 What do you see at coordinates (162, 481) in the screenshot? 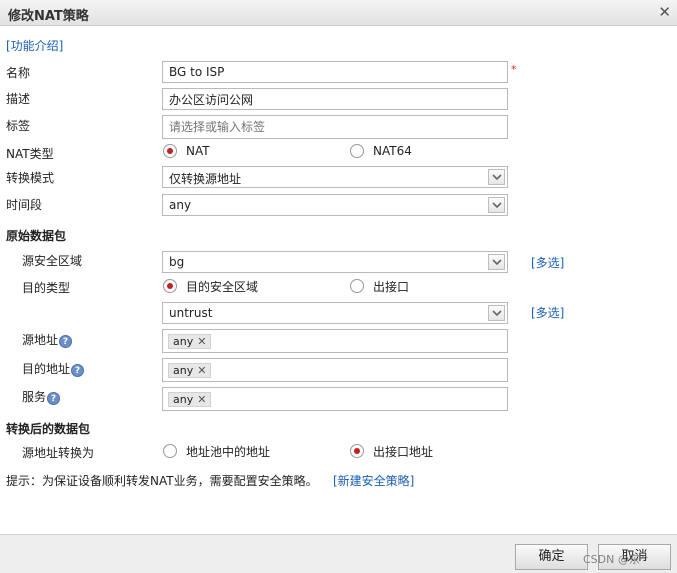
I see `hint-text: 提示：为保证设备顺利转发NAT业务，需要配置安全策略。` at bounding box center [162, 481].